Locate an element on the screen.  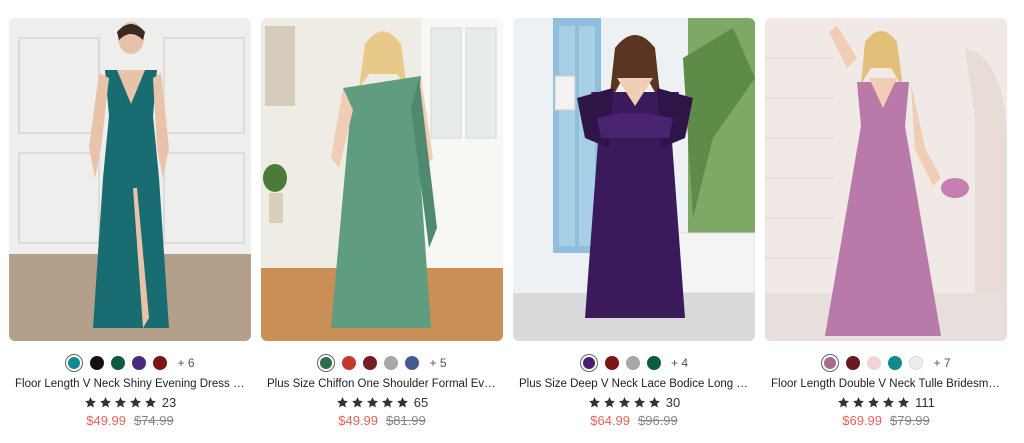
original-price: $96.99 is located at coordinates (658, 420).